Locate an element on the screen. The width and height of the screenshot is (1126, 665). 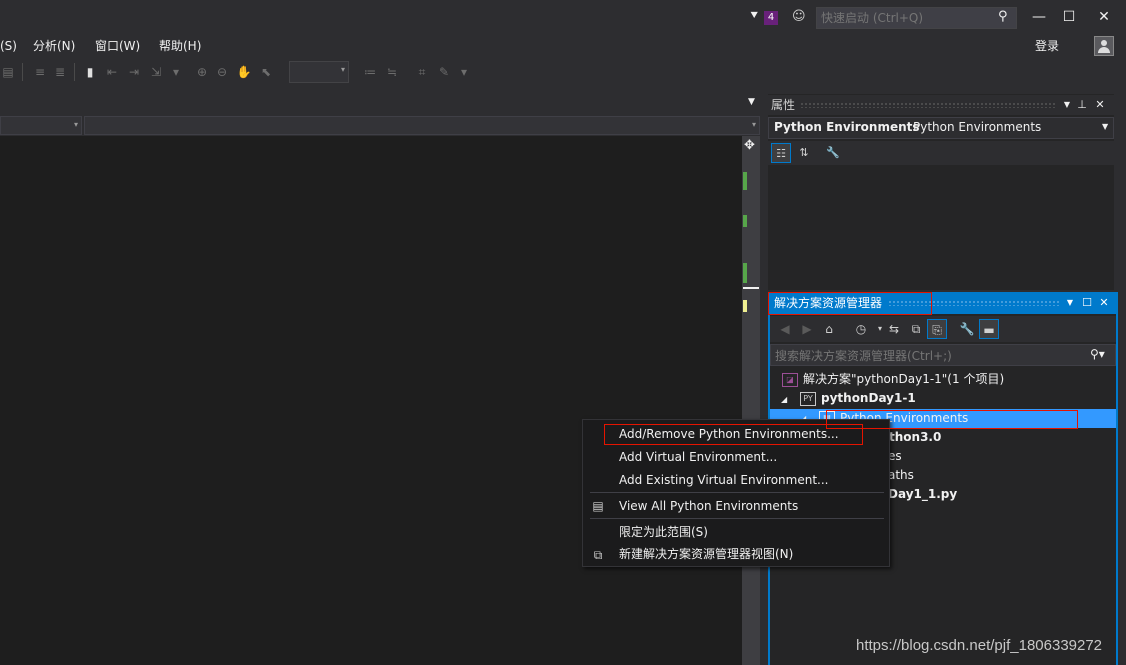
watermark-text: https://blog.csdn.net/pjf_1806339272 is located at coordinates (979, 645).